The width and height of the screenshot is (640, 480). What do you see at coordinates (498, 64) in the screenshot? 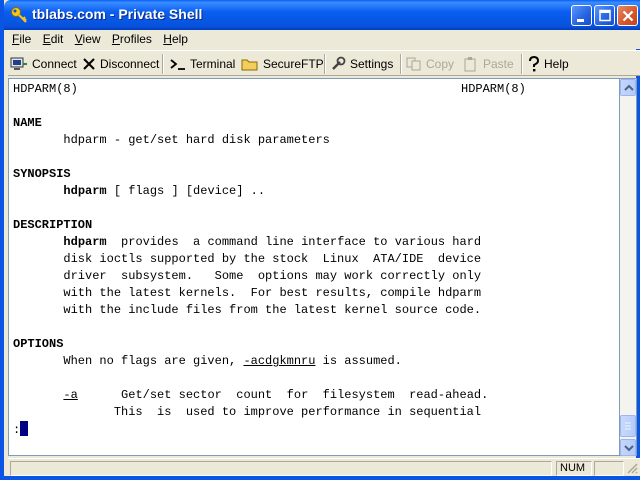
I see `paste-label: Paste` at bounding box center [498, 64].